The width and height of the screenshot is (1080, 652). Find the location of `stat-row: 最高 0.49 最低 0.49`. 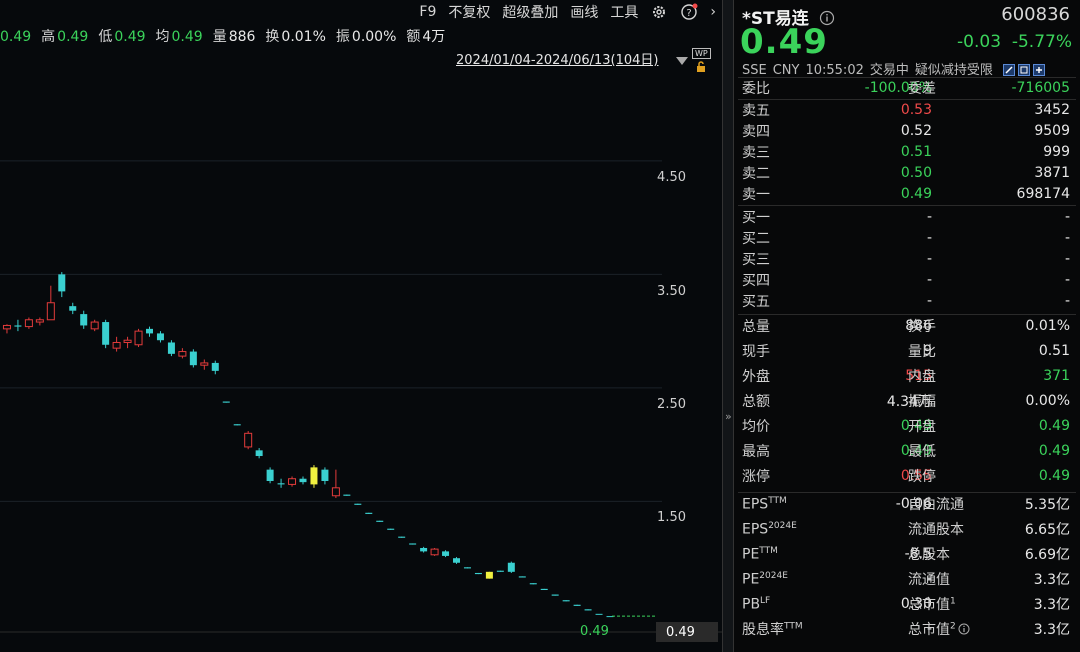

stat-row: 最高 0.49 最低 0.49 is located at coordinates (906, 451).